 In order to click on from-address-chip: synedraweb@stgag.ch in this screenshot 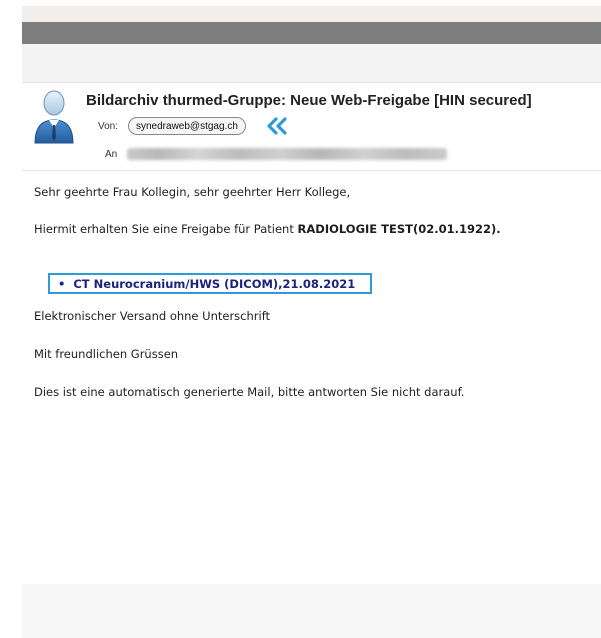, I will do `click(187, 126)`.